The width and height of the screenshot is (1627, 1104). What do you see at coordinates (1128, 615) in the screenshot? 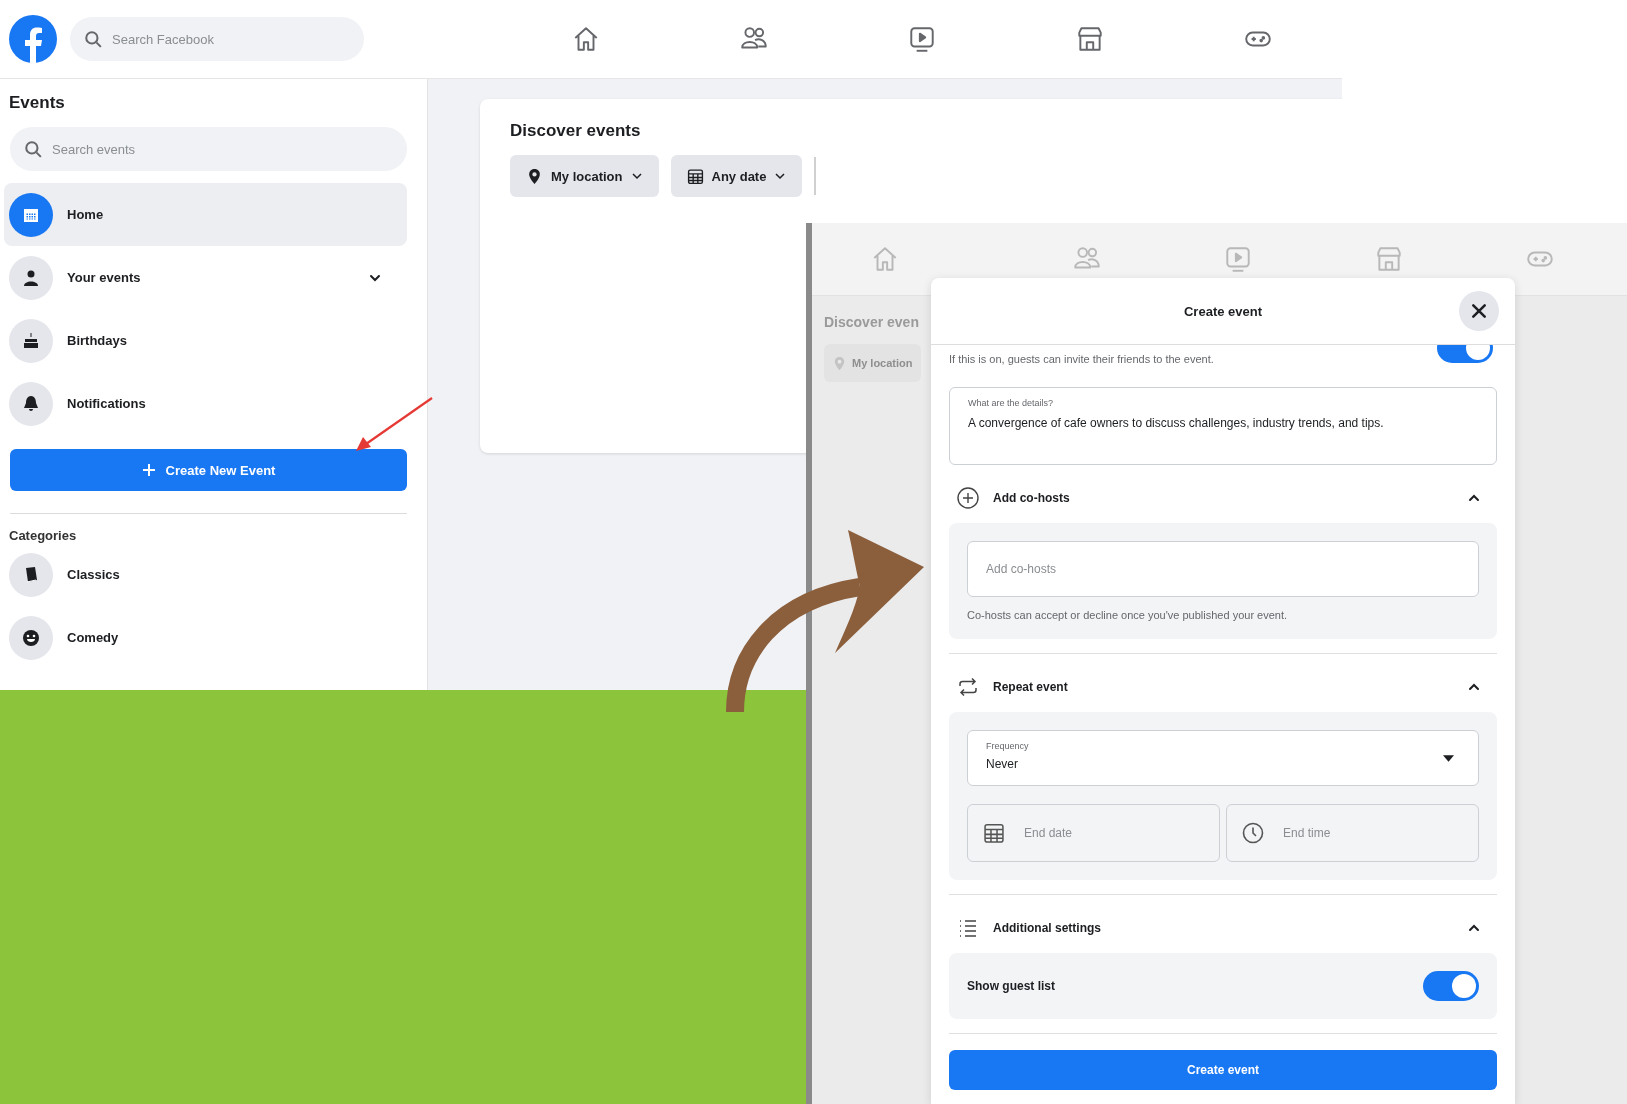
I see `hint-text: Co-hosts can accept or decline once you've published your event.` at bounding box center [1128, 615].